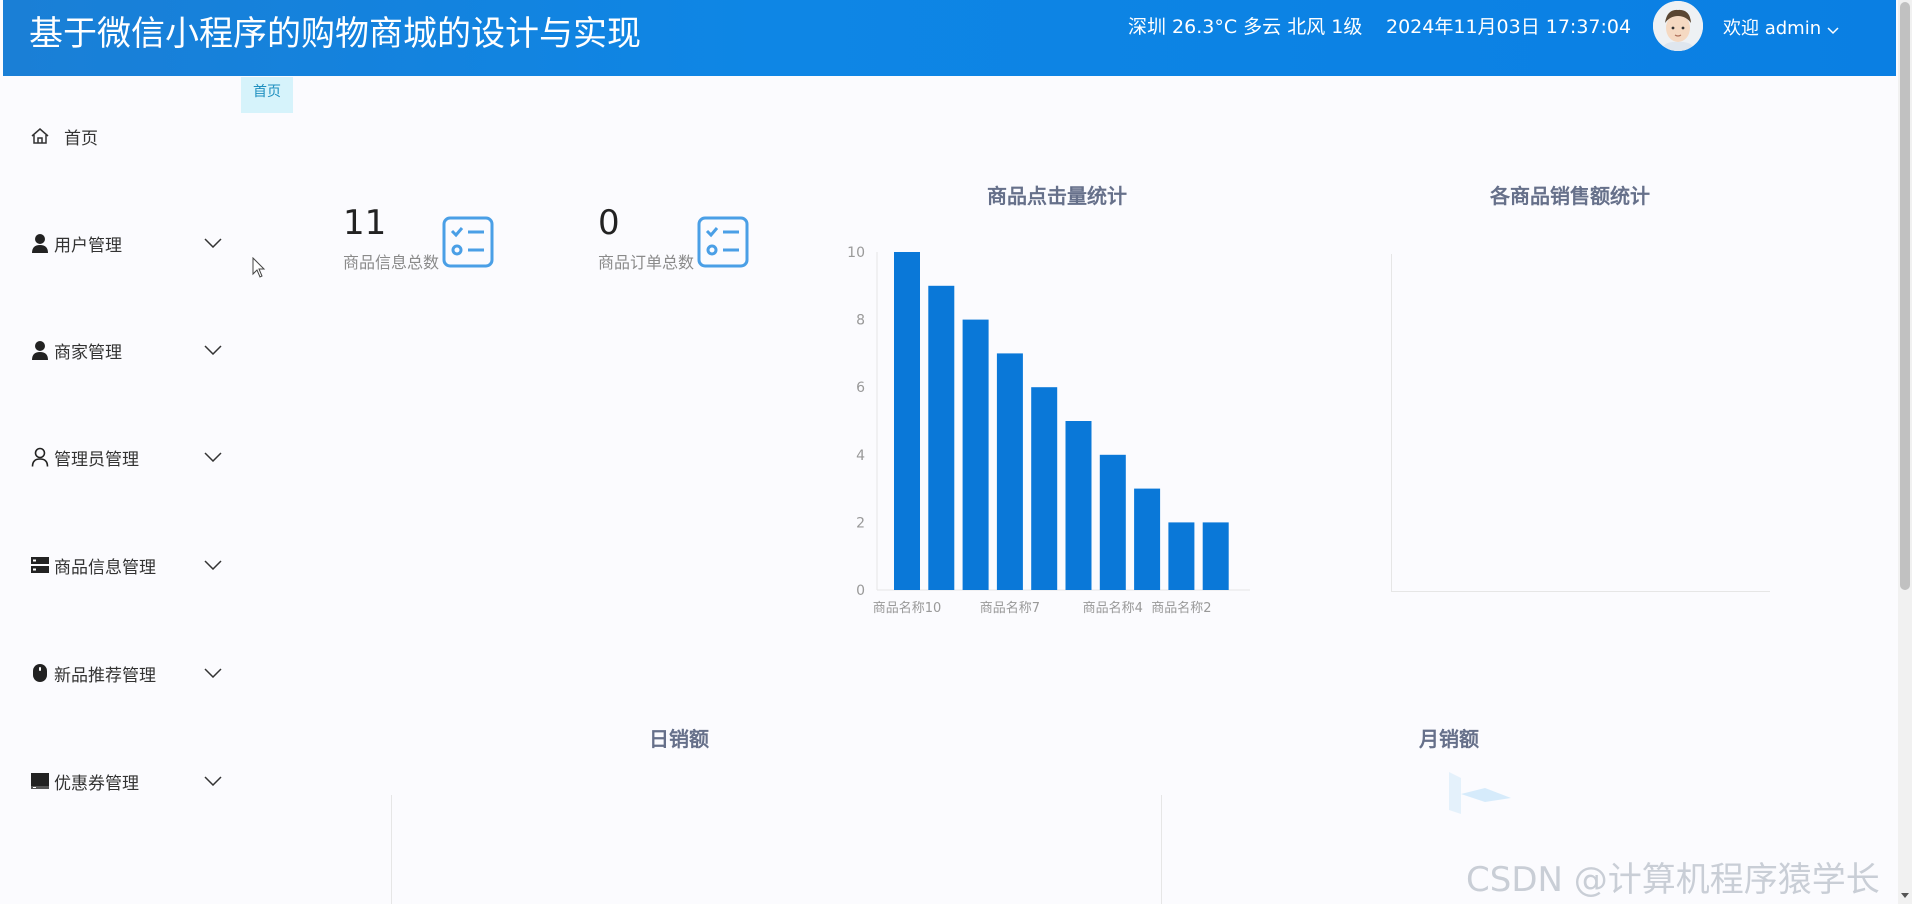 The height and width of the screenshot is (904, 1912). What do you see at coordinates (1078, 505) in the screenshot?
I see `bar-商品名称5` at bounding box center [1078, 505].